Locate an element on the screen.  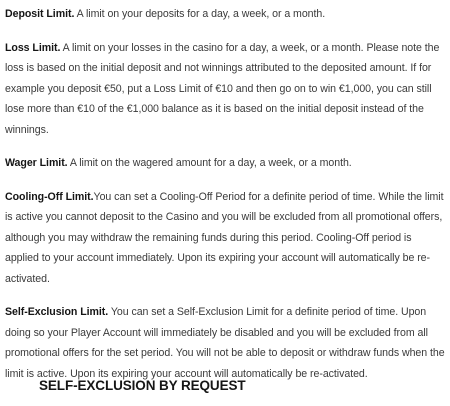
wager-limit-term: Wager Limit. is located at coordinates (36, 163).